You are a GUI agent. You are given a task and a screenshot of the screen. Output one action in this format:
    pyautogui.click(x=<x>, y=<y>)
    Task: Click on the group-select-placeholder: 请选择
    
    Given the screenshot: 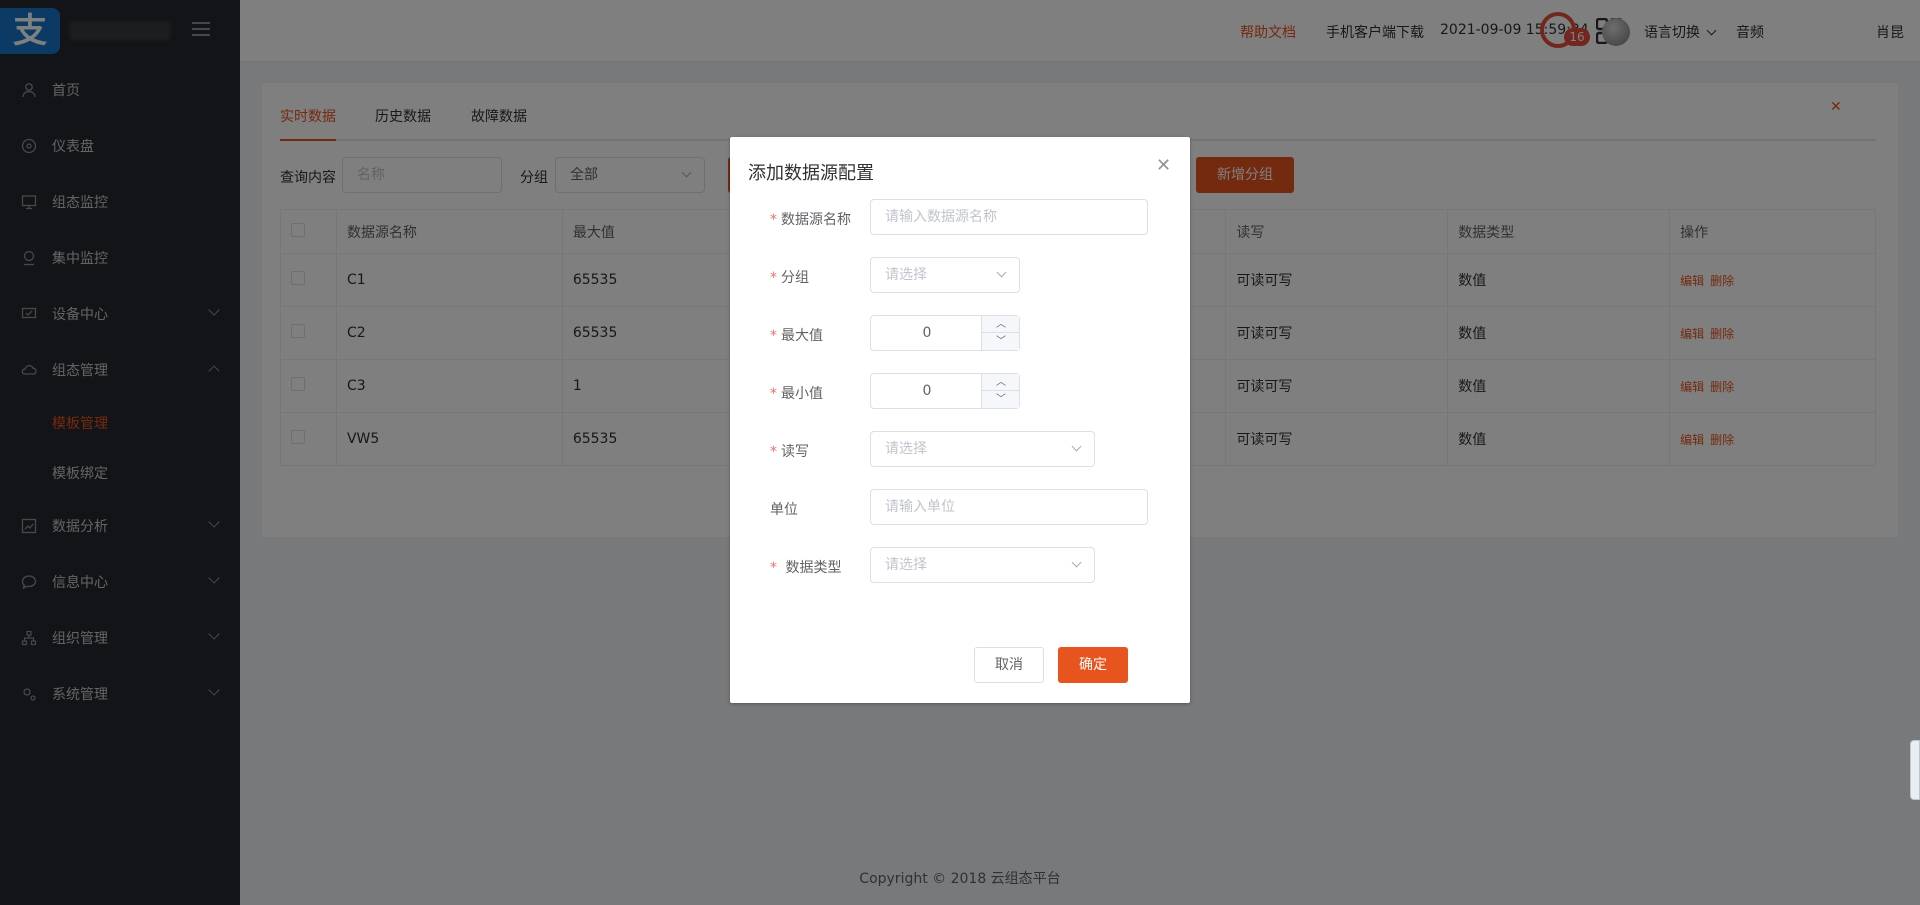 What is the action you would take?
    pyautogui.click(x=906, y=275)
    